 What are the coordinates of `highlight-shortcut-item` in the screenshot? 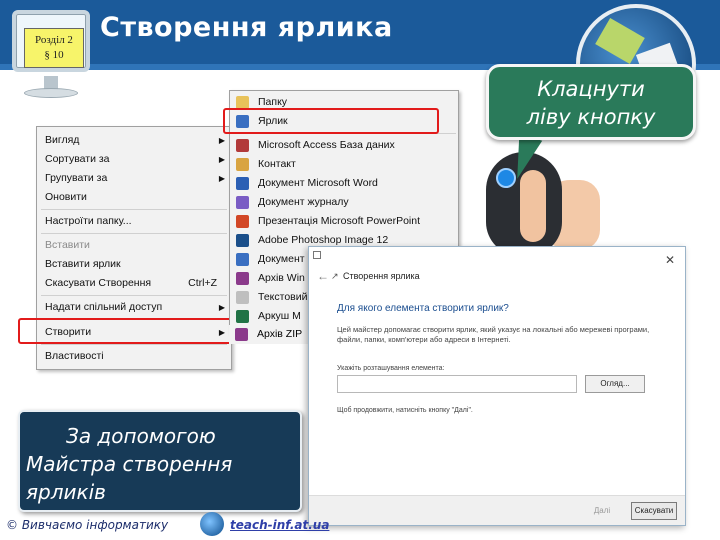 It's located at (331, 121).